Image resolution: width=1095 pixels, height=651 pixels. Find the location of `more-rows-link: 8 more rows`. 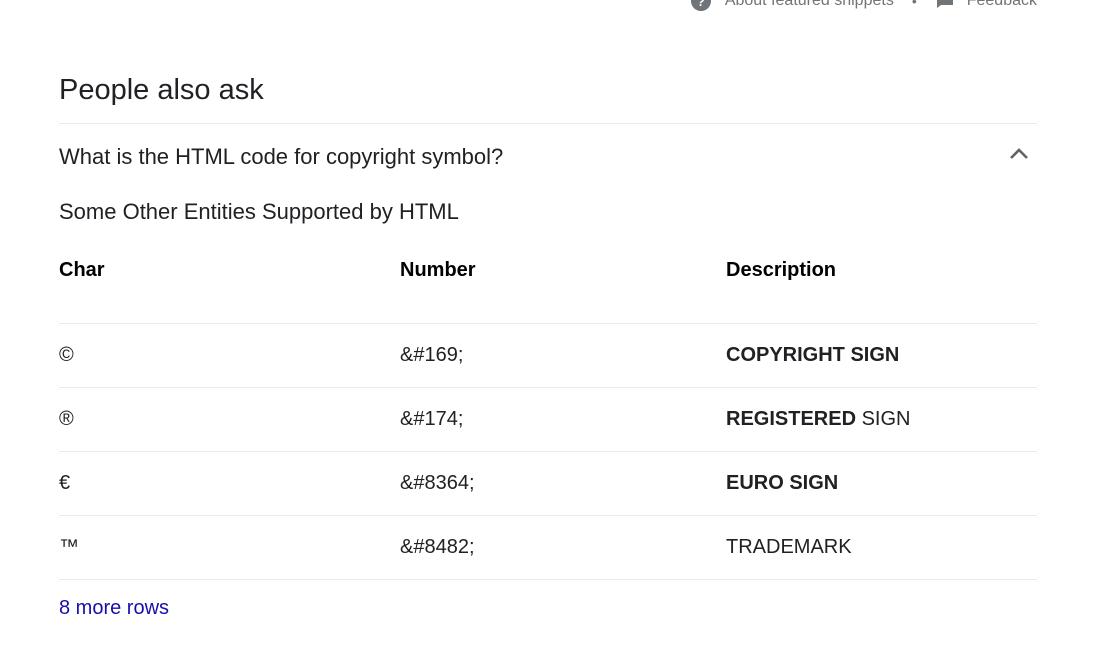

more-rows-link: 8 more rows is located at coordinates (114, 608).